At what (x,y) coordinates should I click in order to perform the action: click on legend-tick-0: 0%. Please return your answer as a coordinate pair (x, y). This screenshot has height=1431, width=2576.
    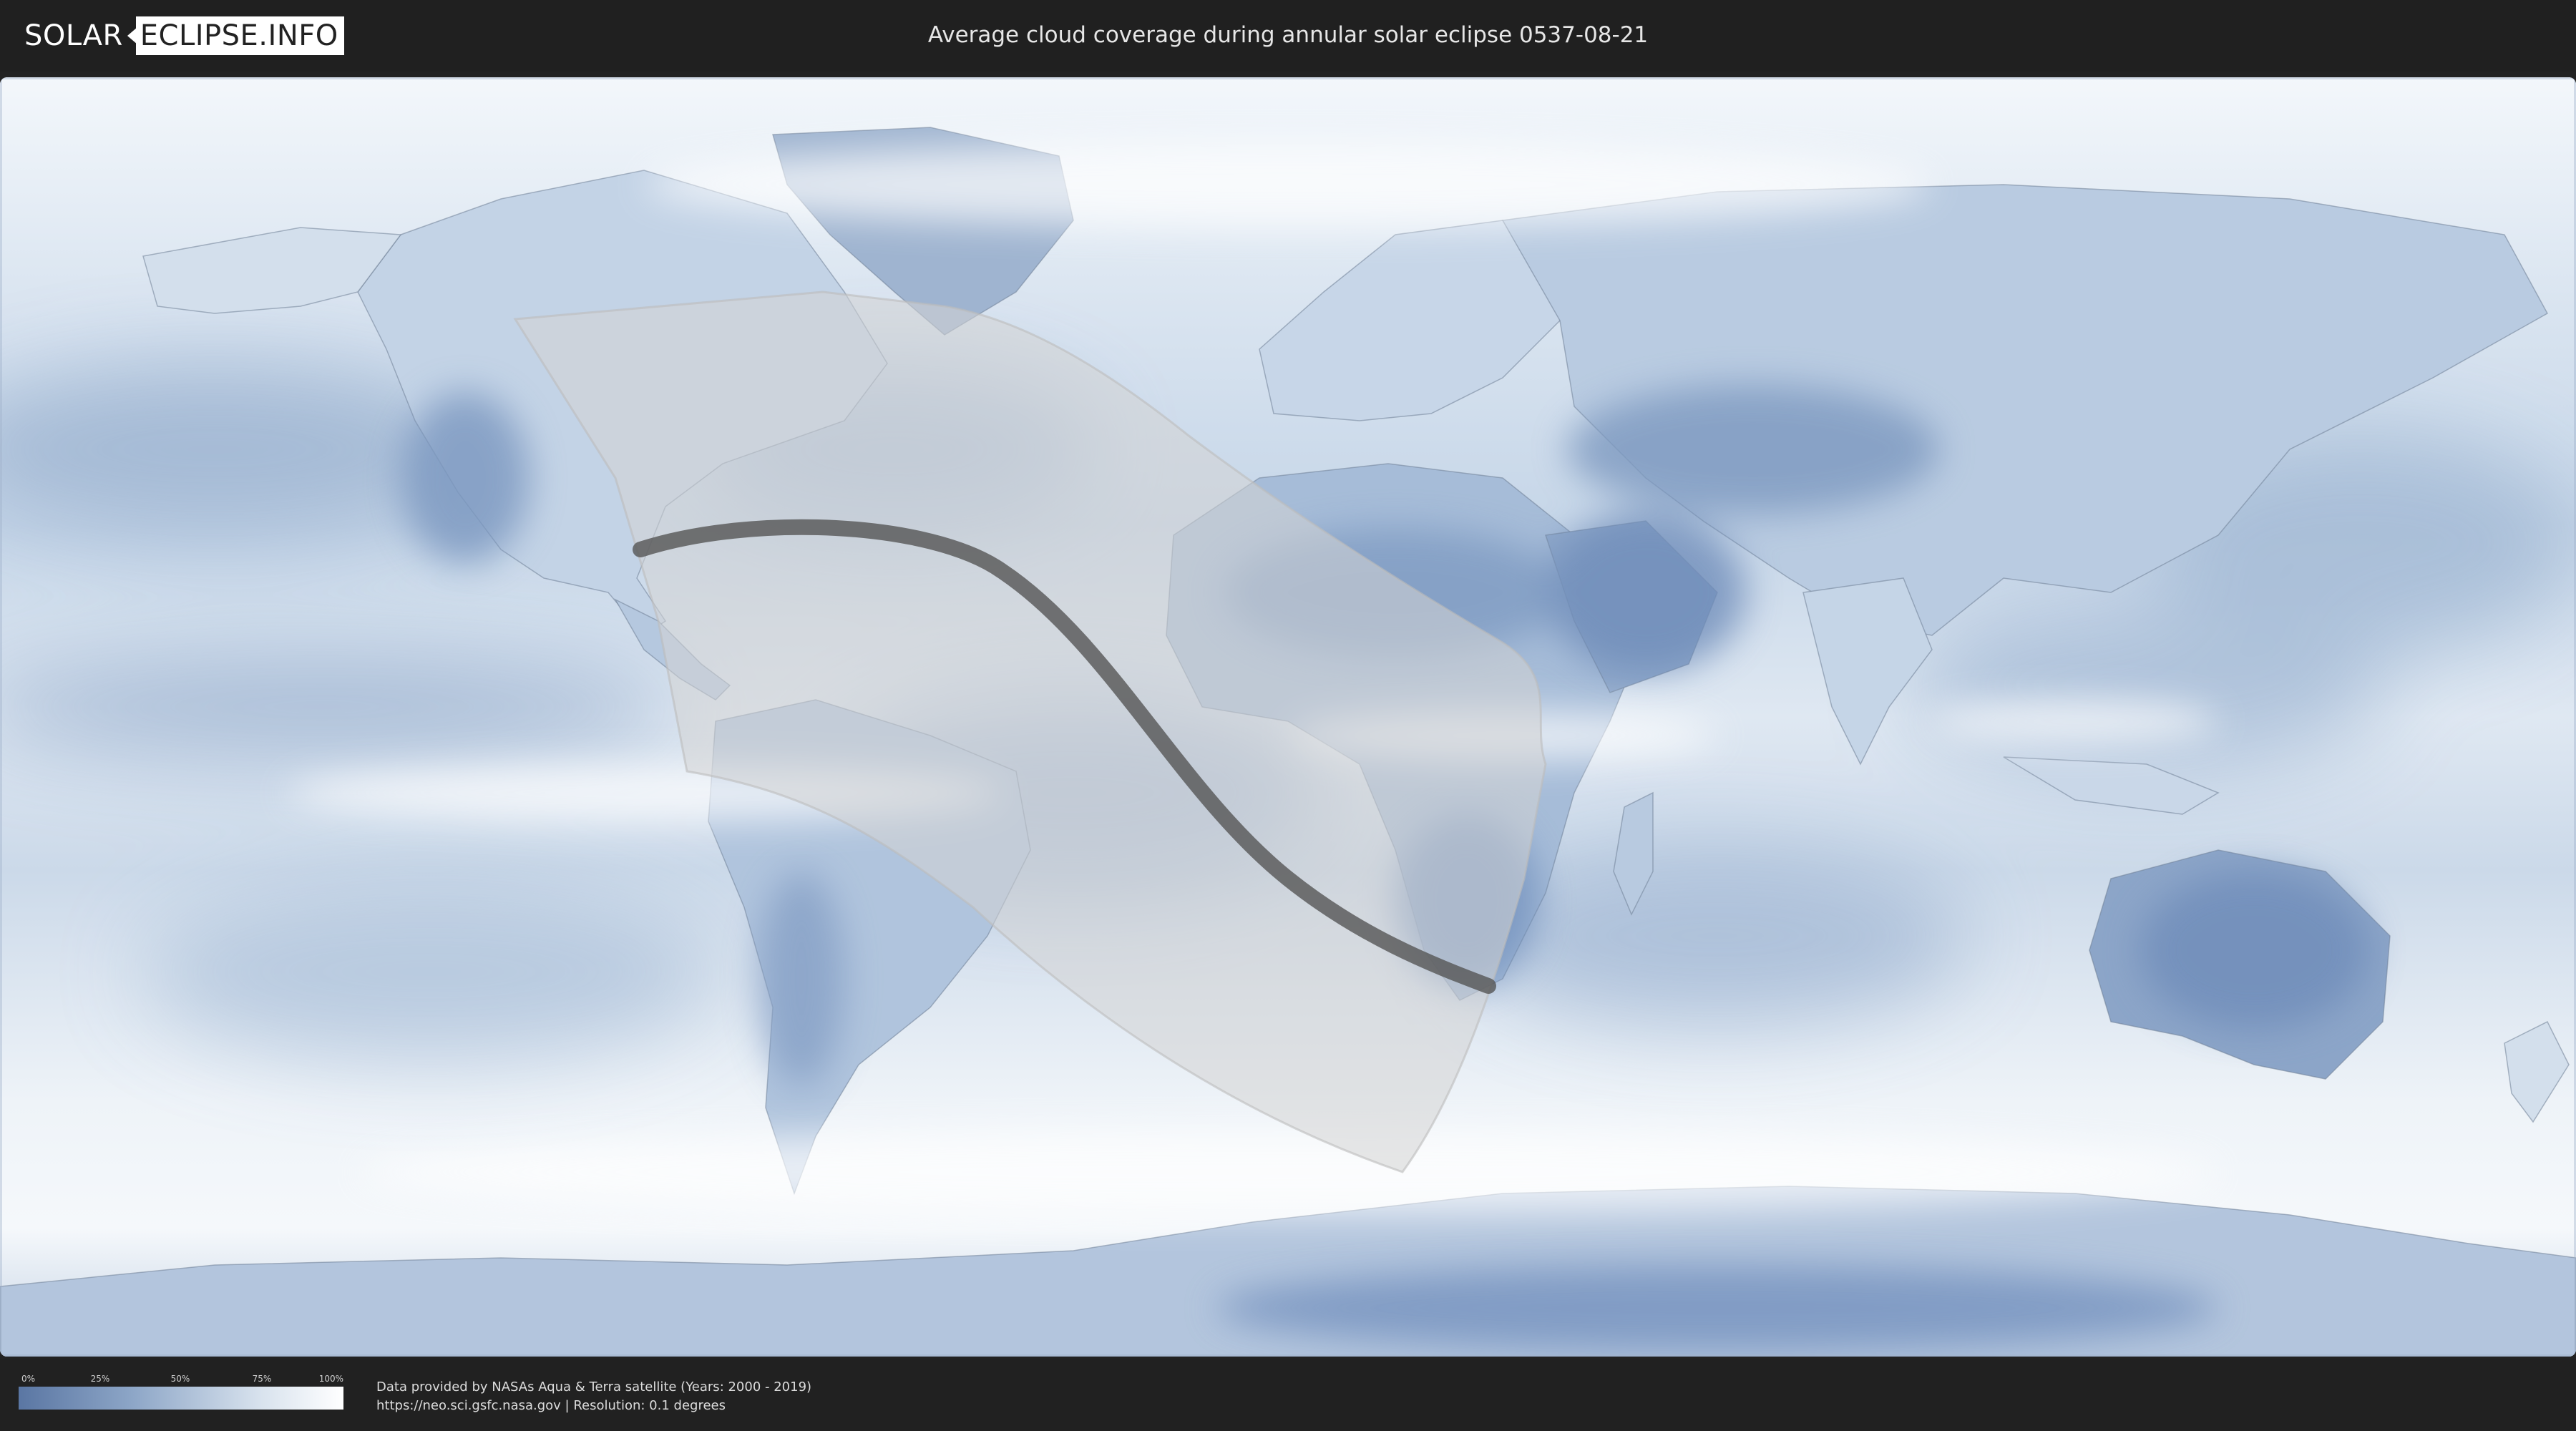
    Looking at the image, I should click on (28, 1379).